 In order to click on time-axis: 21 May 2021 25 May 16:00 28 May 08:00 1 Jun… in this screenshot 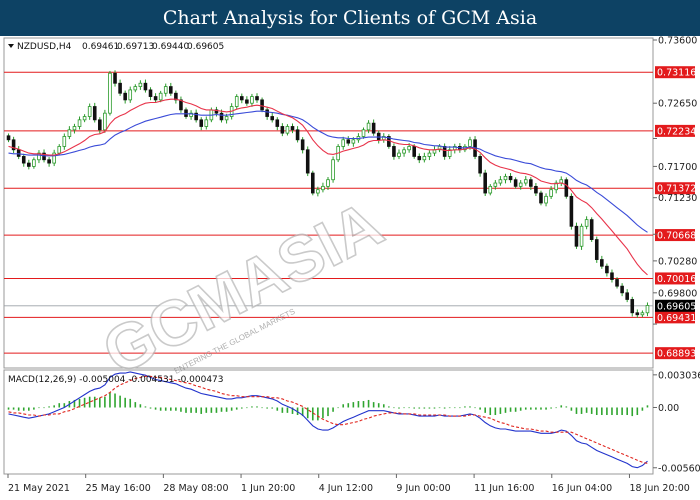, I will do `click(348, 484)`.